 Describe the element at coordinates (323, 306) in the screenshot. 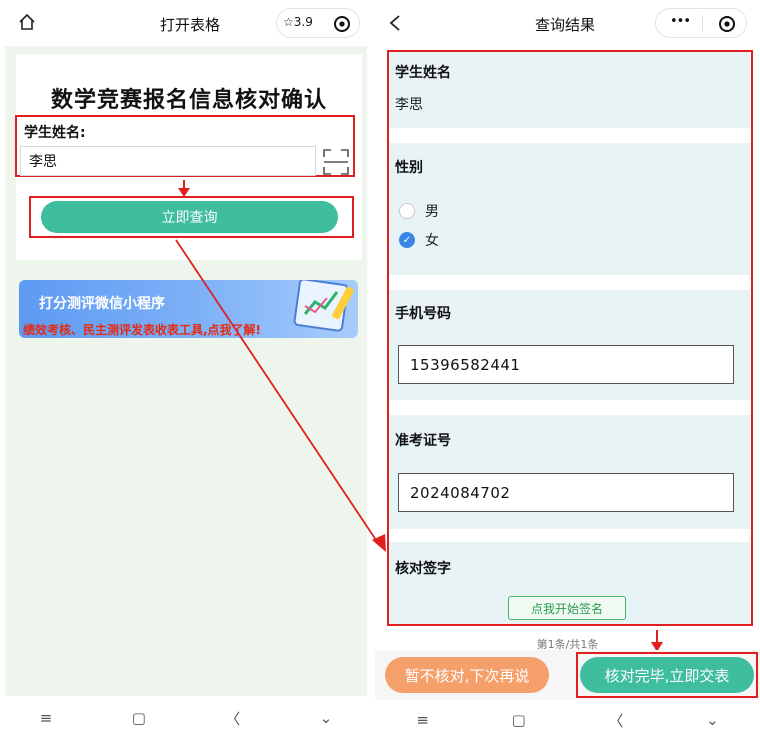

I see `chart-illustration-icon` at that location.